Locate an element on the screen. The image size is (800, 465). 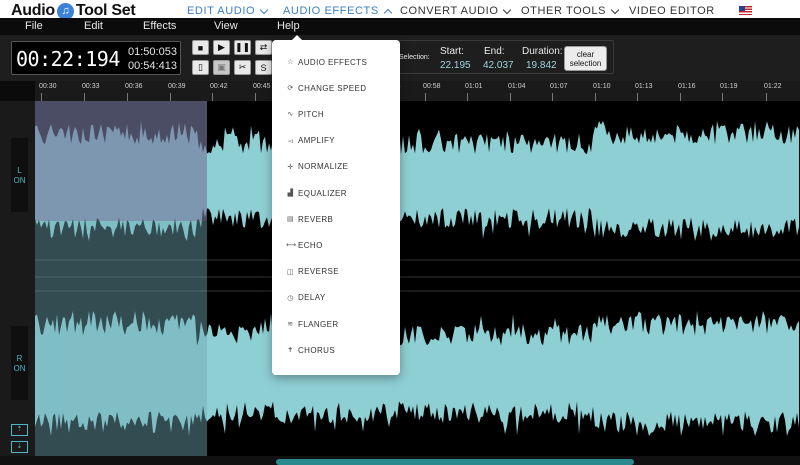
loop-icon: ⇄ is located at coordinates (263, 47).